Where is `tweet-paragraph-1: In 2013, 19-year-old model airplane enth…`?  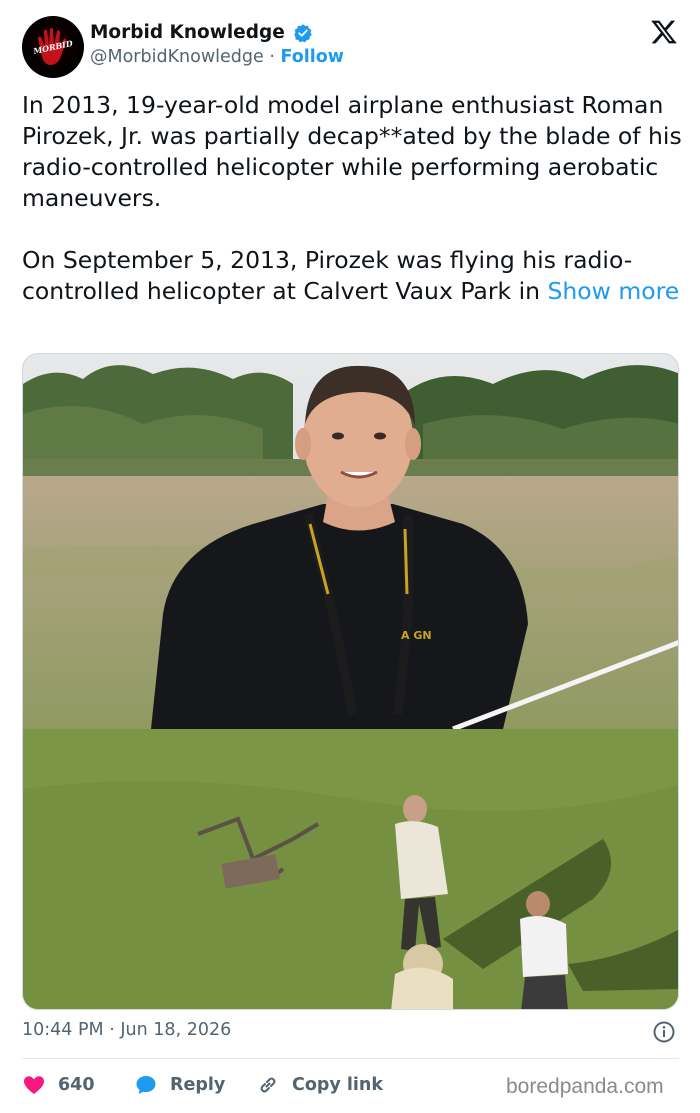
tweet-paragraph-1: In 2013, 19-year-old model airplane enth… is located at coordinates (352, 151).